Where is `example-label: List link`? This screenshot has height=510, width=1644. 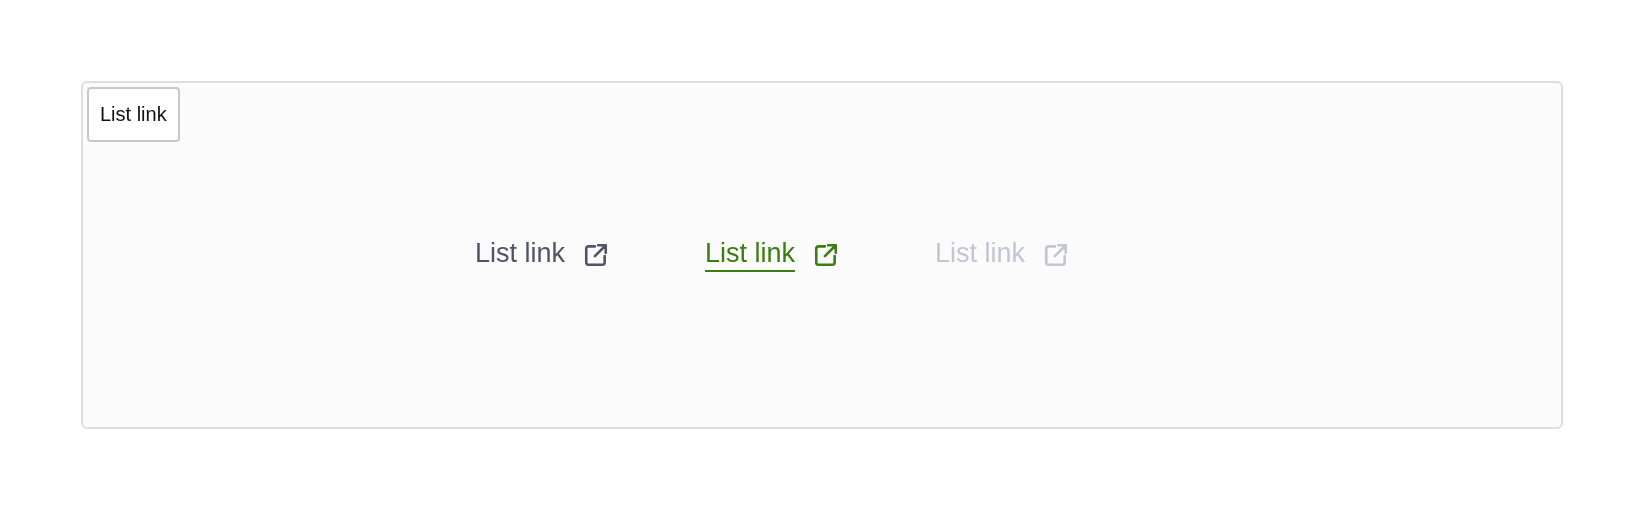 example-label: List link is located at coordinates (133, 114).